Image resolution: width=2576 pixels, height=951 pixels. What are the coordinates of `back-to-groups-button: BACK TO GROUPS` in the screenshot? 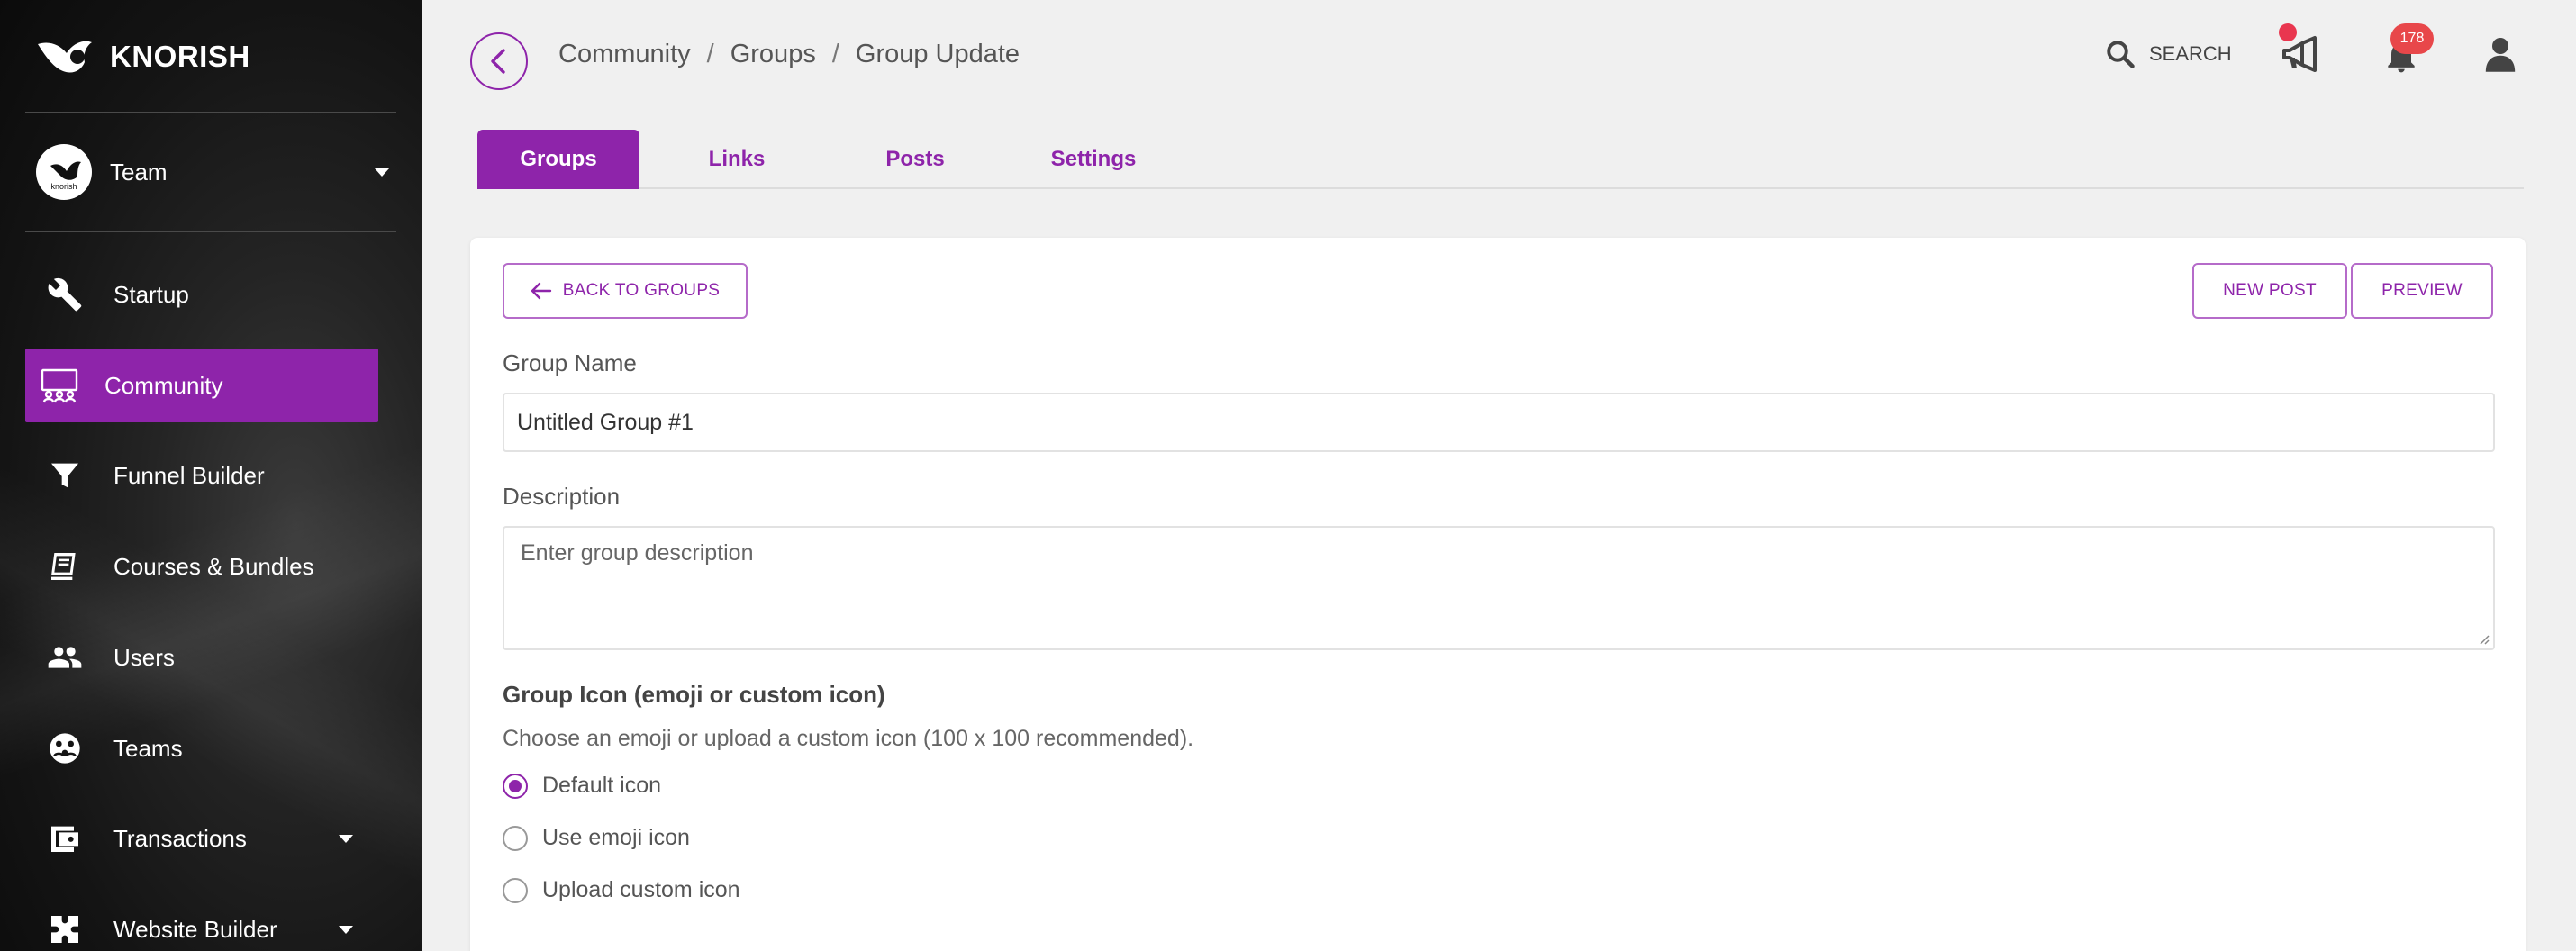 It's located at (626, 291).